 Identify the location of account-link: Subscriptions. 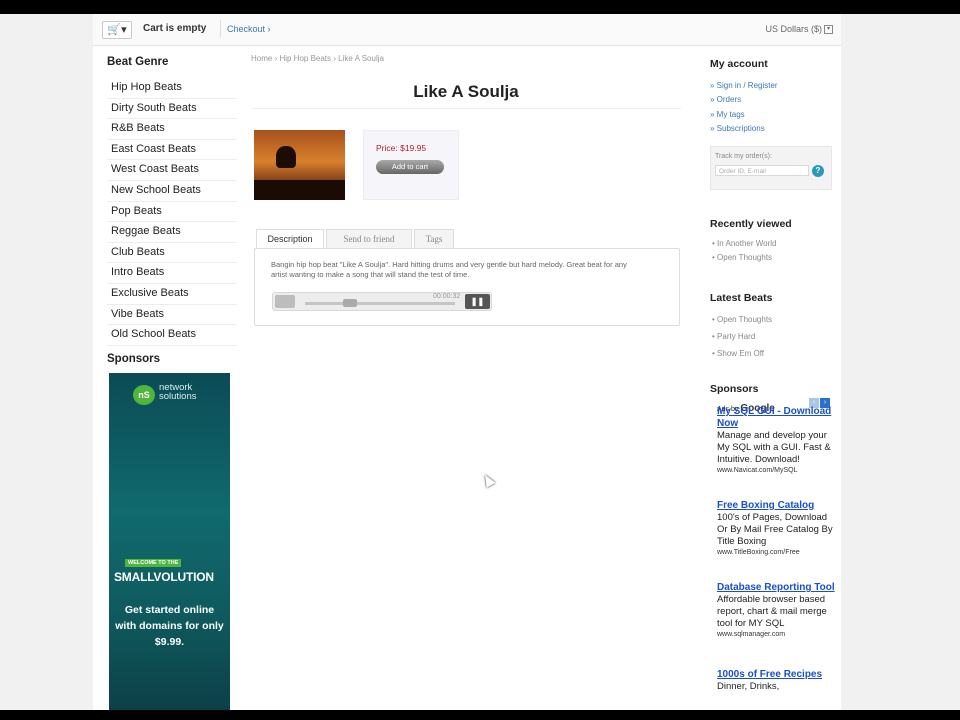
(773, 129).